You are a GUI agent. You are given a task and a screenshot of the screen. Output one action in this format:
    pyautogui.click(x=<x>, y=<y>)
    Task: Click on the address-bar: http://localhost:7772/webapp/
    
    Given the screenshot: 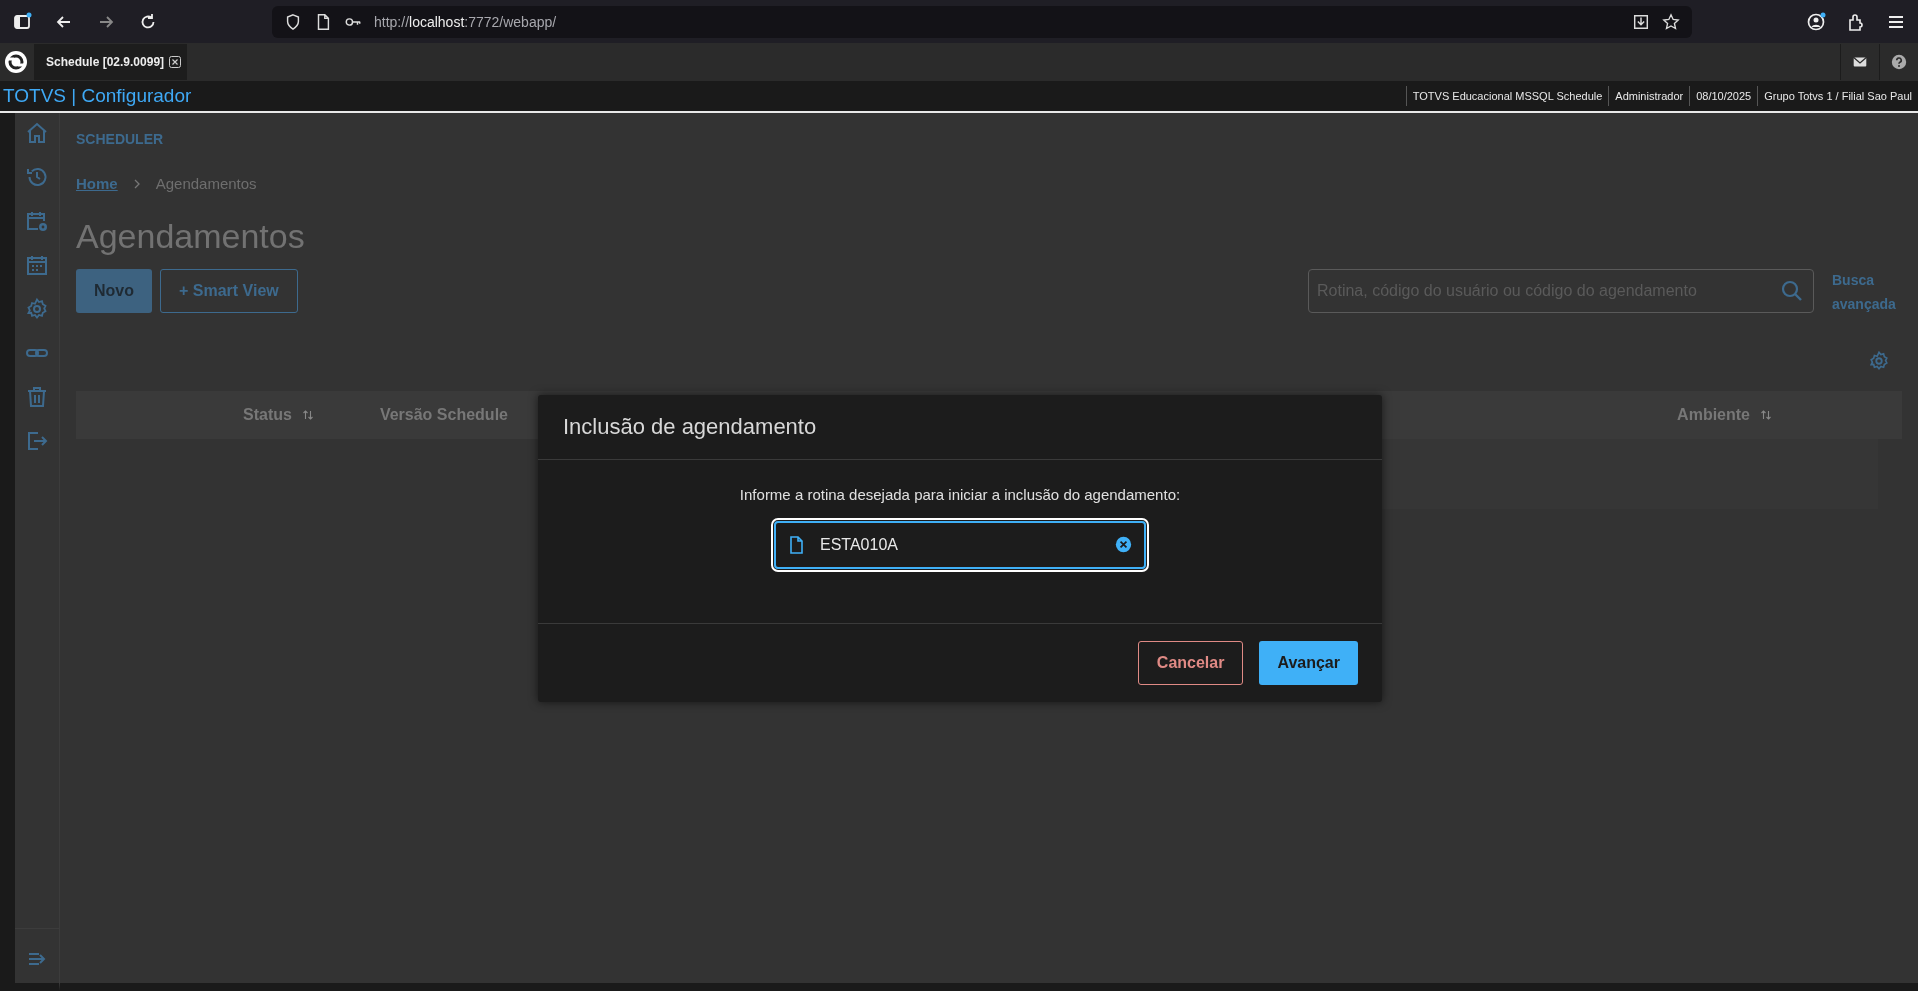 What is the action you would take?
    pyautogui.click(x=982, y=21)
    